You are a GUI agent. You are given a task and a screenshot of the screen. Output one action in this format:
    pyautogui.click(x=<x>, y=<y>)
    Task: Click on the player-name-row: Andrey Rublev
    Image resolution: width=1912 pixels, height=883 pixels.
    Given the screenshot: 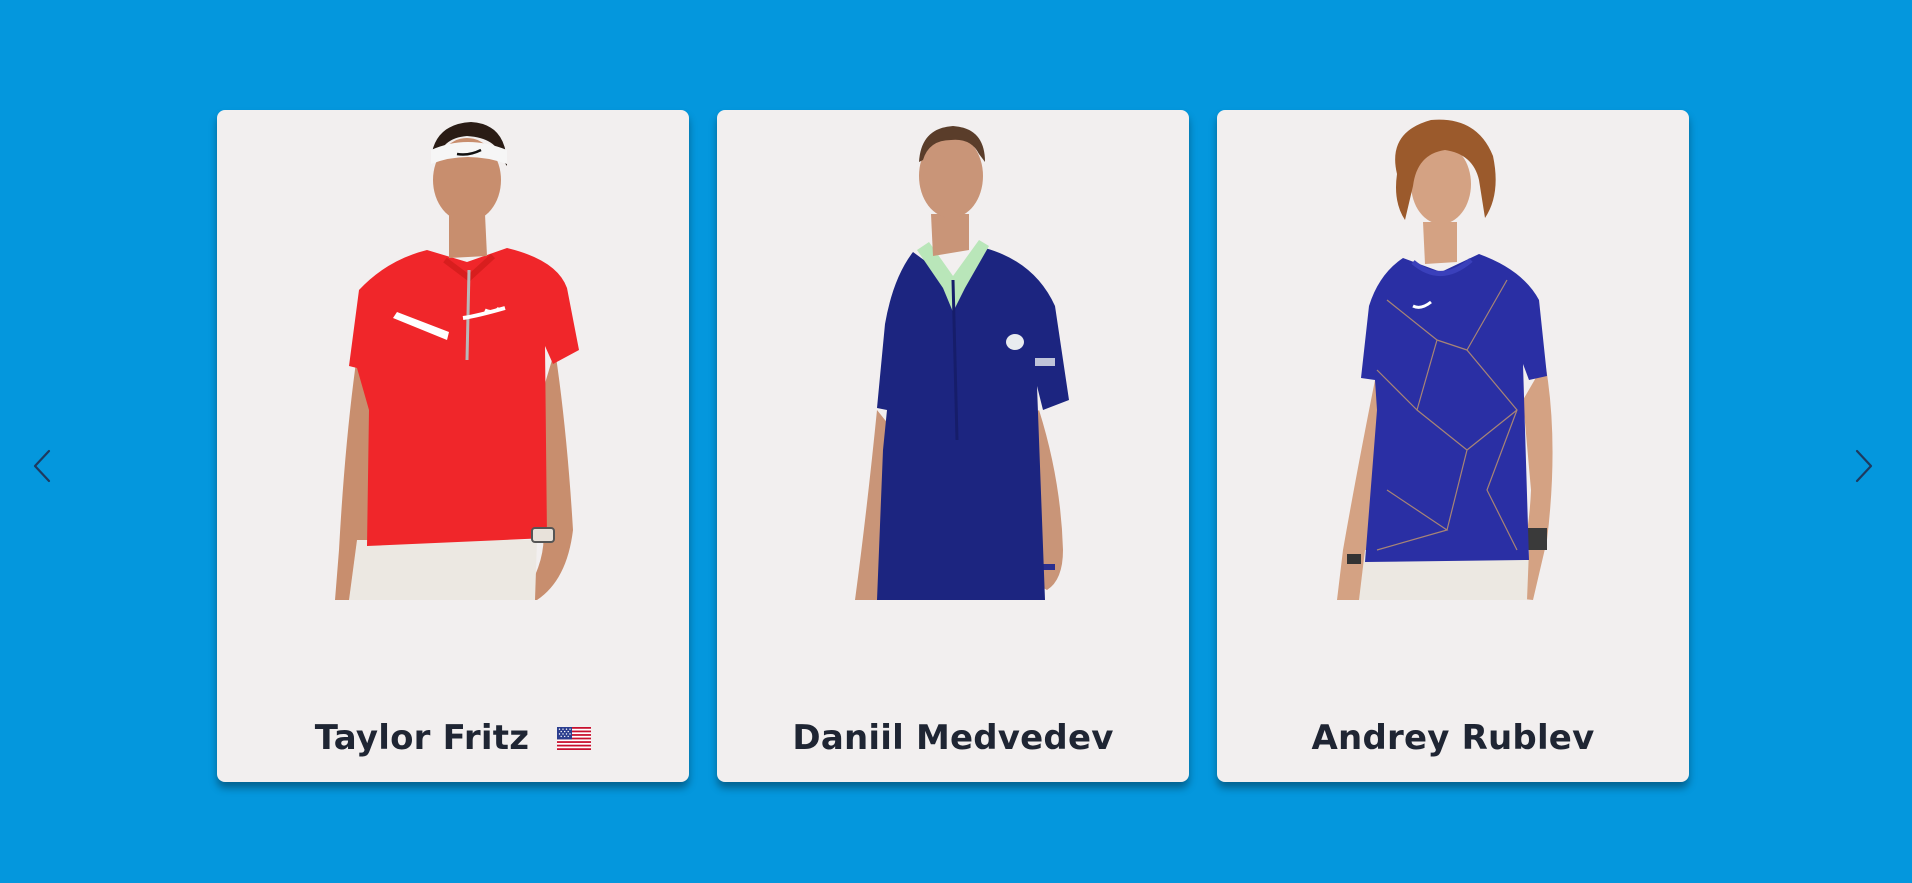 What is the action you would take?
    pyautogui.click(x=1453, y=738)
    